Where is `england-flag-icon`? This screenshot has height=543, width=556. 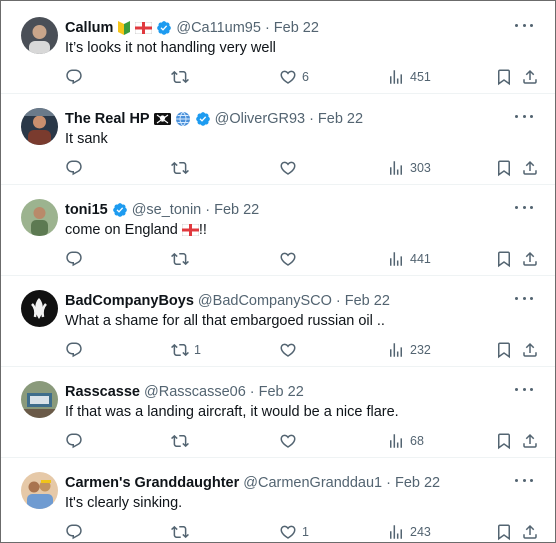
england-flag-icon is located at coordinates (144, 28).